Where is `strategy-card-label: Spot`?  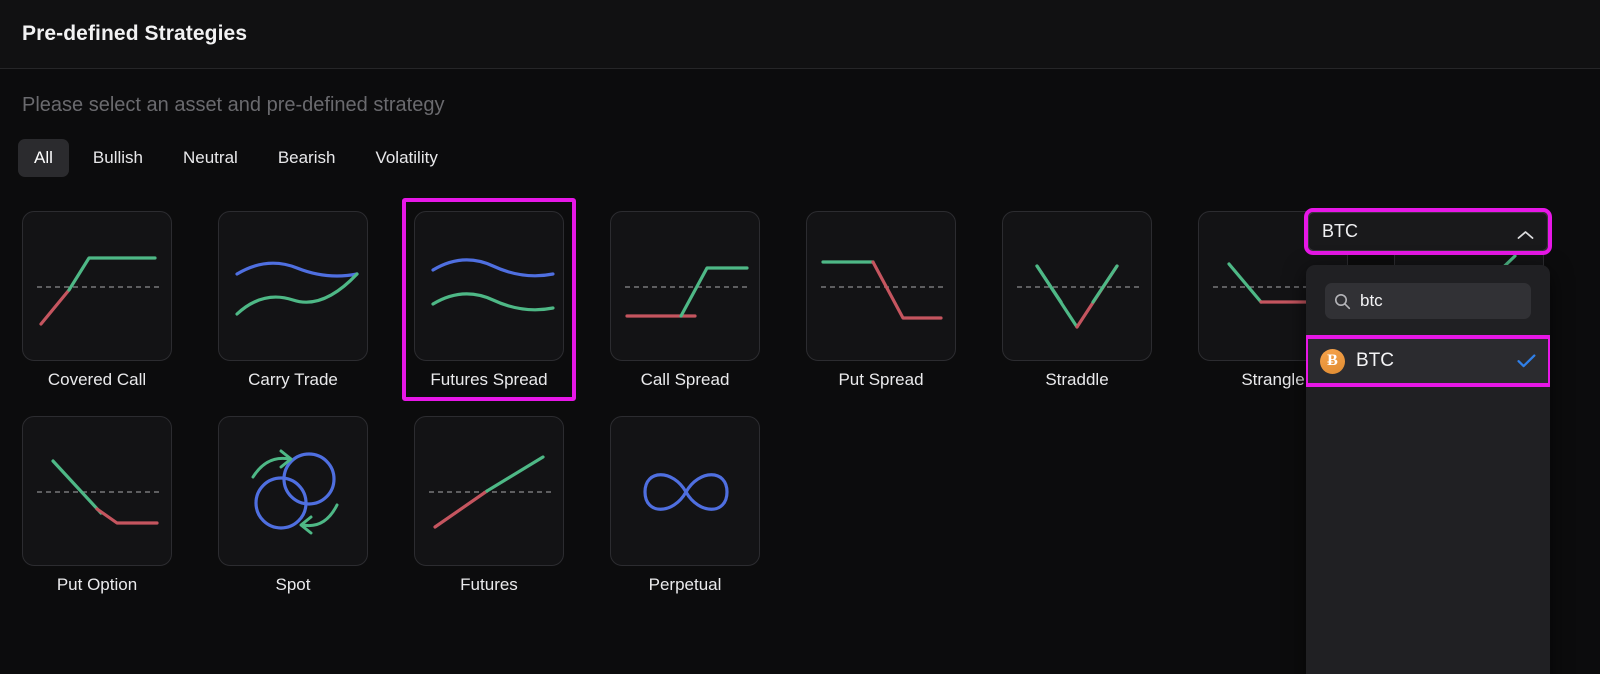
strategy-card-label: Spot is located at coordinates (293, 584).